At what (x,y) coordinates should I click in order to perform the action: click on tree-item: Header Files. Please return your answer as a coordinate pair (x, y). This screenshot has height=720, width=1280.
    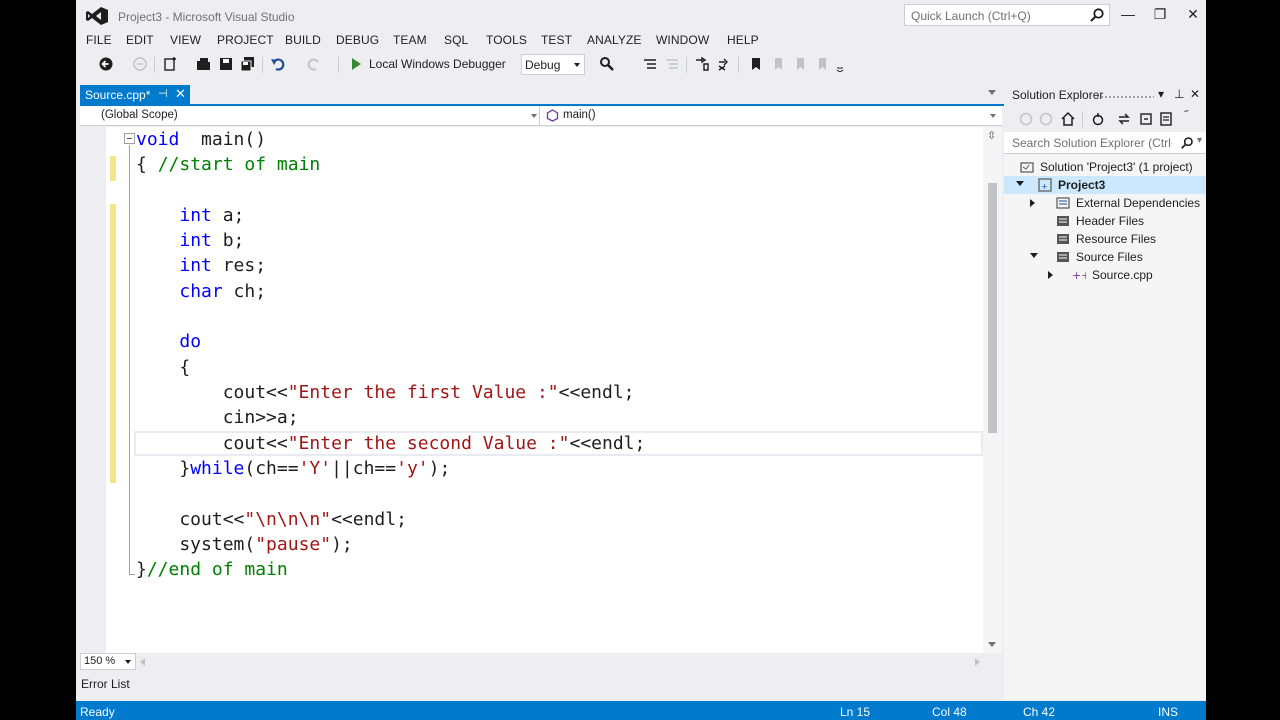
    Looking at the image, I should click on (1105, 221).